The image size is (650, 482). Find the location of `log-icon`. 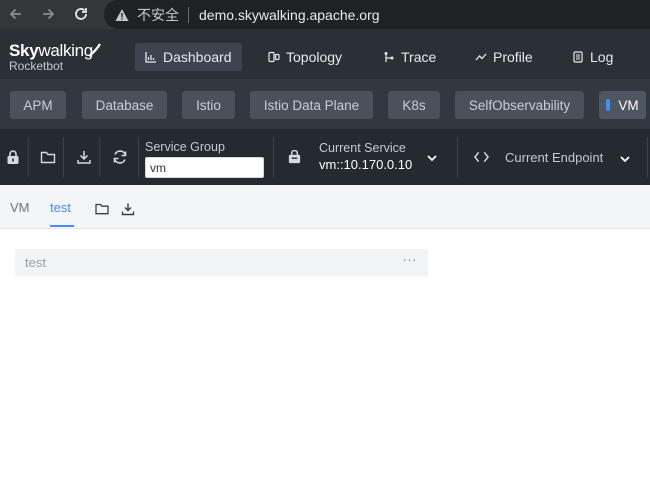

log-icon is located at coordinates (578, 57).